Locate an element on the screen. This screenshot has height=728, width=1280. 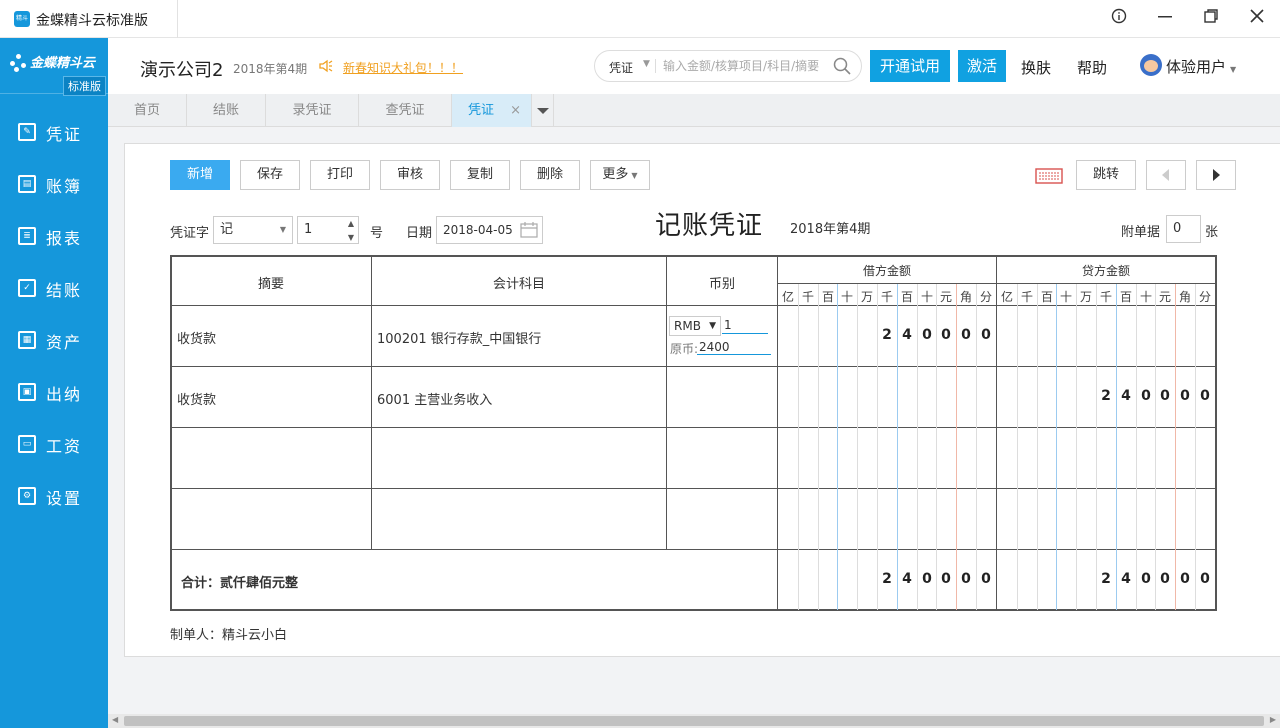
avatar is located at coordinates (1151, 65).